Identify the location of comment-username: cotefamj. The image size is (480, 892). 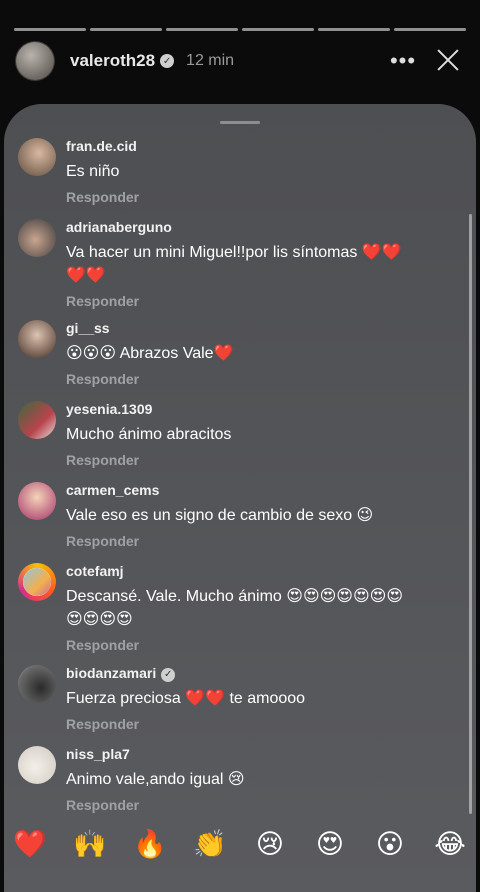
(256, 572).